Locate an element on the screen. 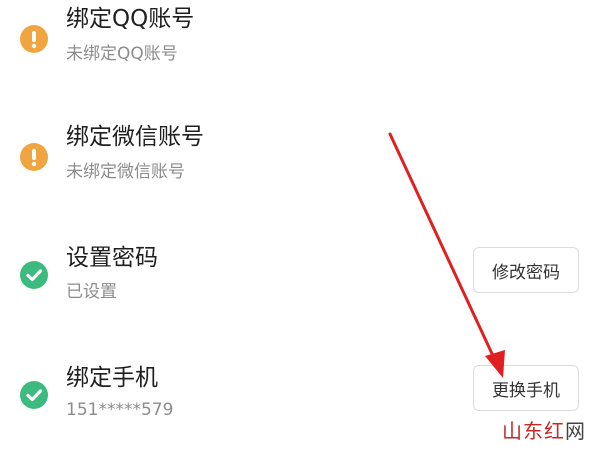  account-title: 绑定手机 is located at coordinates (112, 378).